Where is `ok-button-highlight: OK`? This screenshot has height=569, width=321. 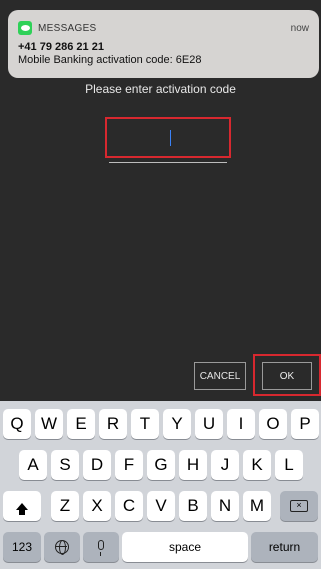 ok-button-highlight: OK is located at coordinates (287, 375).